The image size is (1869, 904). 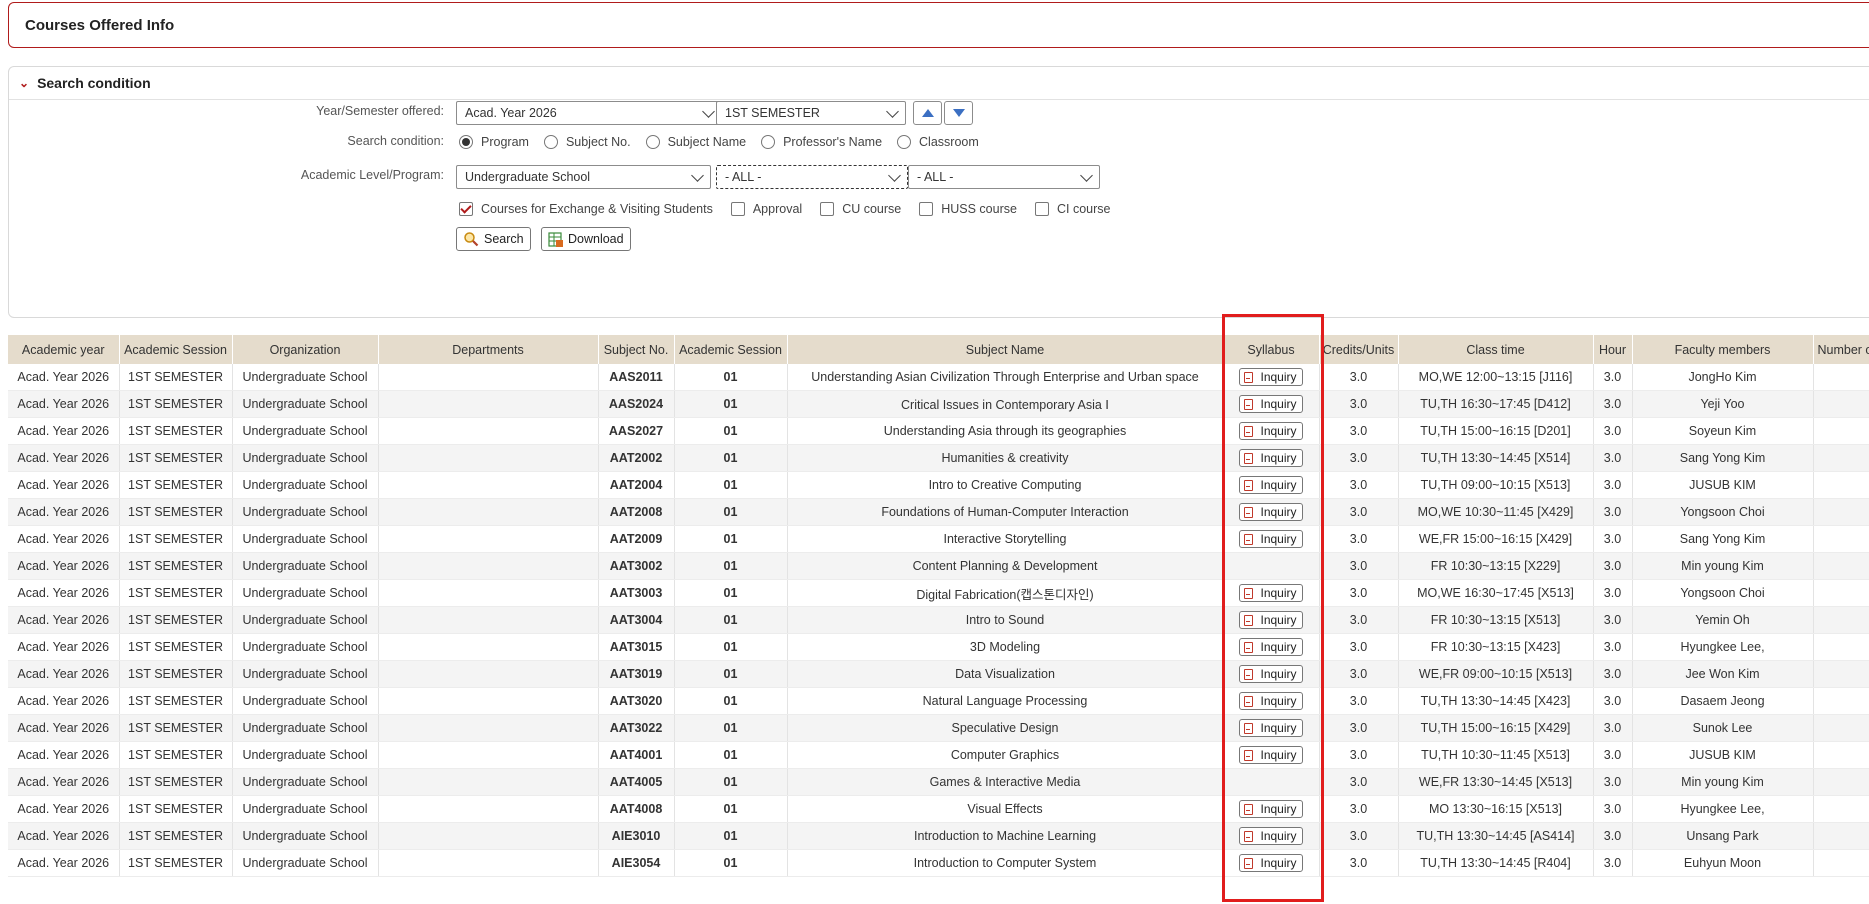 What do you see at coordinates (1613, 566) in the screenshot?
I see `hour-cell: 3.0` at bounding box center [1613, 566].